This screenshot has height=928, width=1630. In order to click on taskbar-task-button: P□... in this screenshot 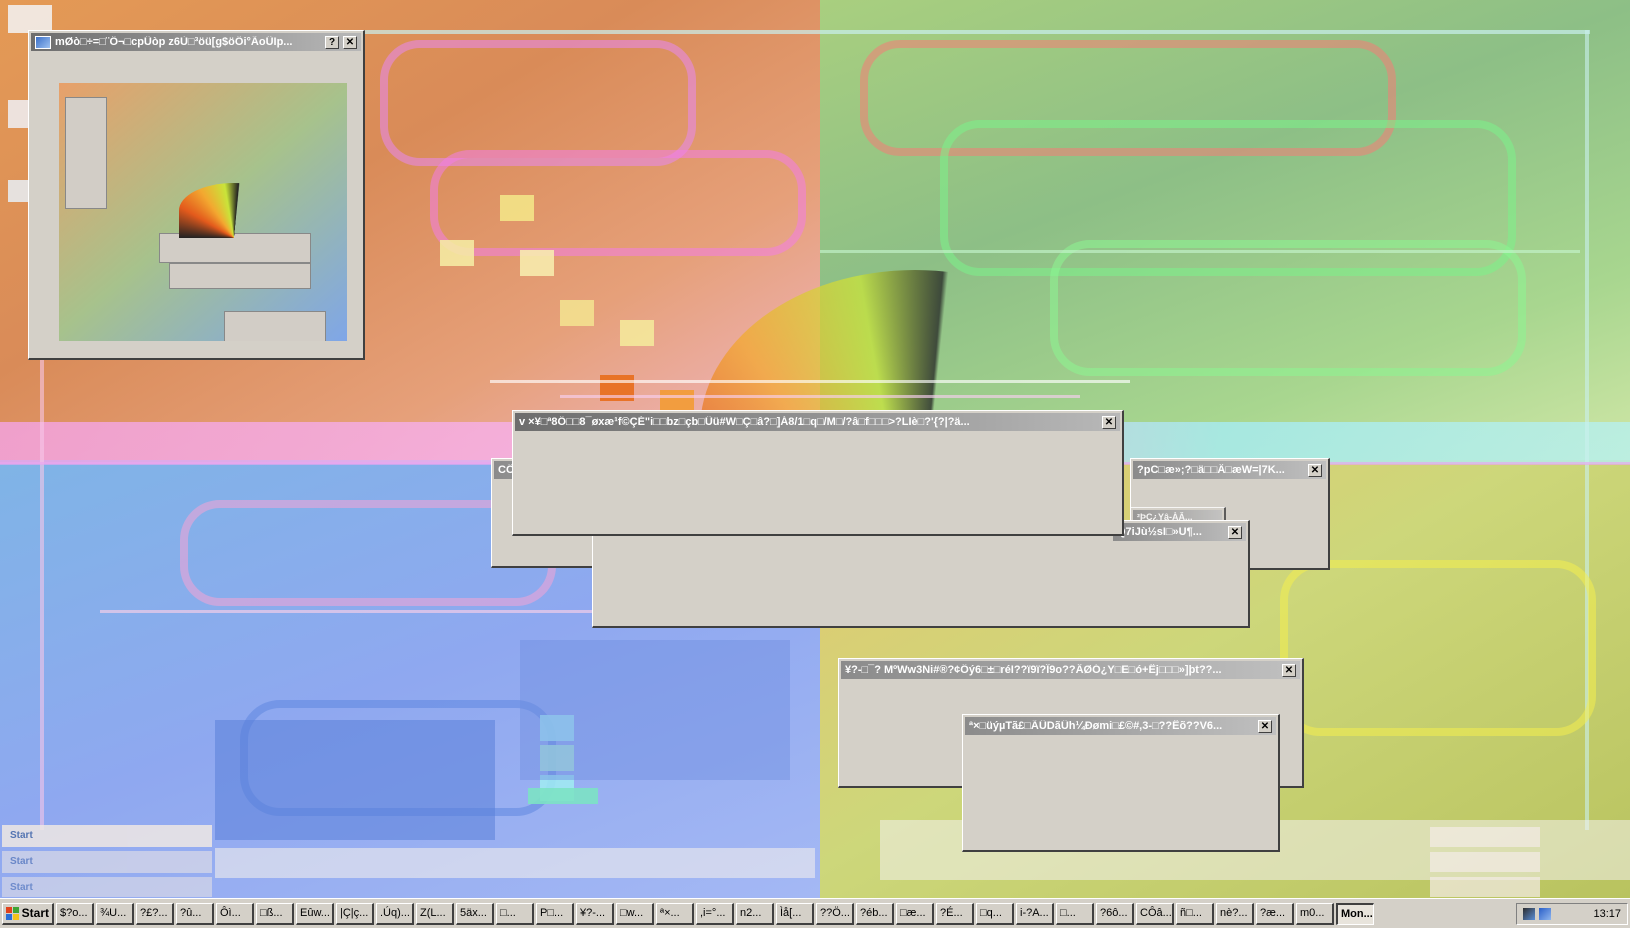, I will do `click(555, 913)`.